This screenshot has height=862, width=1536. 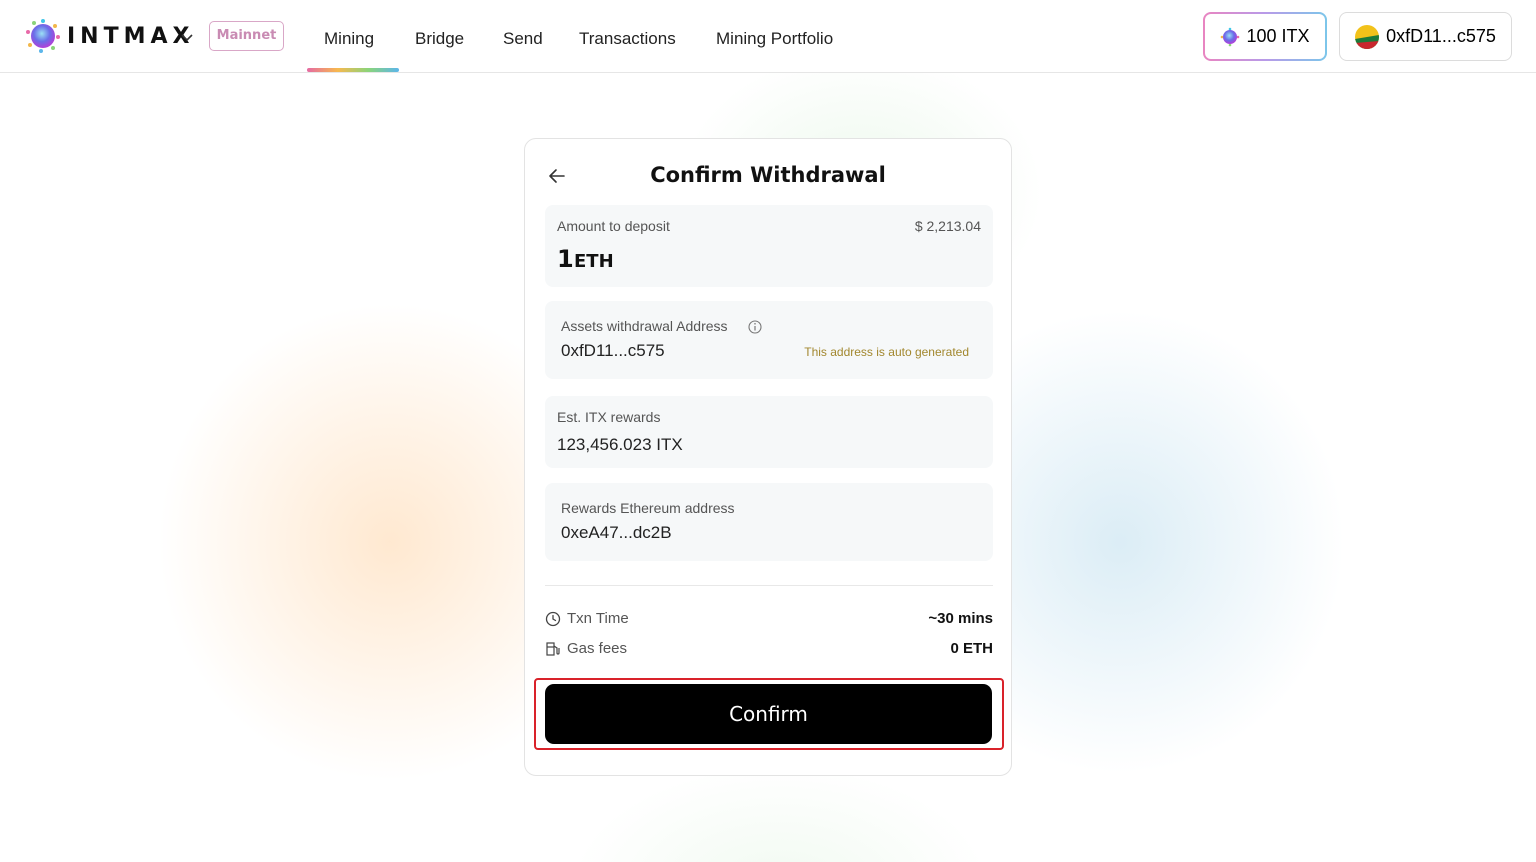 What do you see at coordinates (553, 649) in the screenshot?
I see `gas-pump-icon` at bounding box center [553, 649].